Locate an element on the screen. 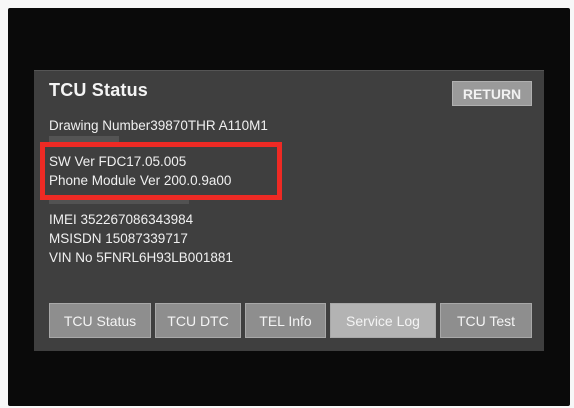  return-button: RETURN is located at coordinates (492, 93).